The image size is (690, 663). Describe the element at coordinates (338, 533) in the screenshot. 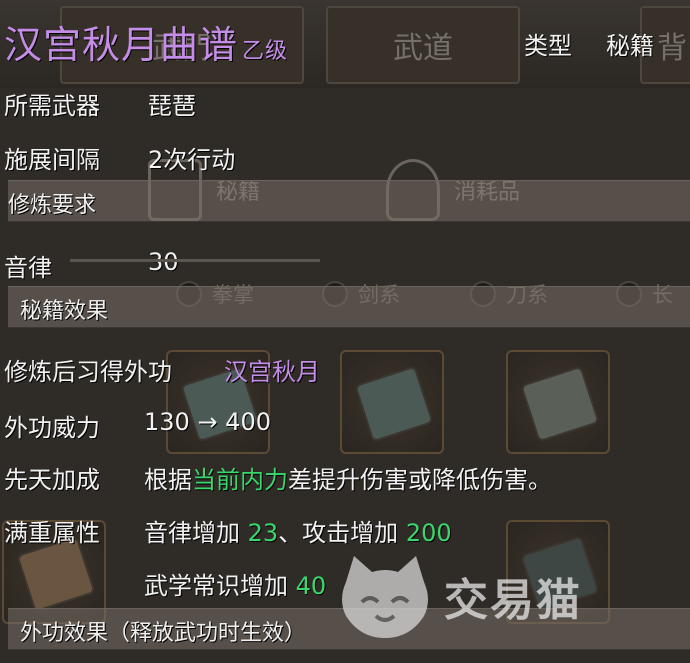

I see `full-attr-attack: 、攻击增加` at that location.